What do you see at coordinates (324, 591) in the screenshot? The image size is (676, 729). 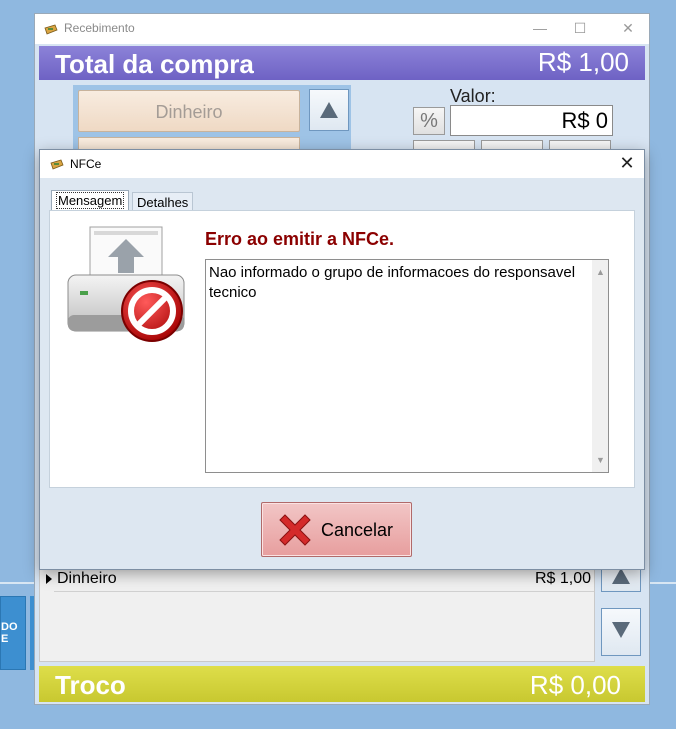 I see `row-divider` at bounding box center [324, 591].